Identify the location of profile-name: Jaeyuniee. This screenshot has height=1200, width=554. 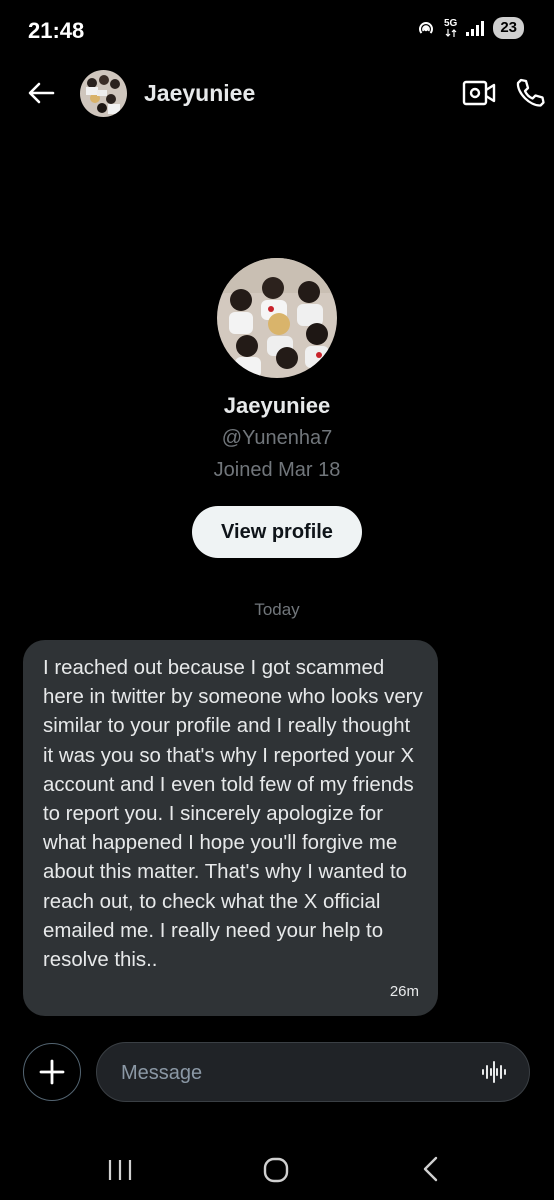
(277, 405).